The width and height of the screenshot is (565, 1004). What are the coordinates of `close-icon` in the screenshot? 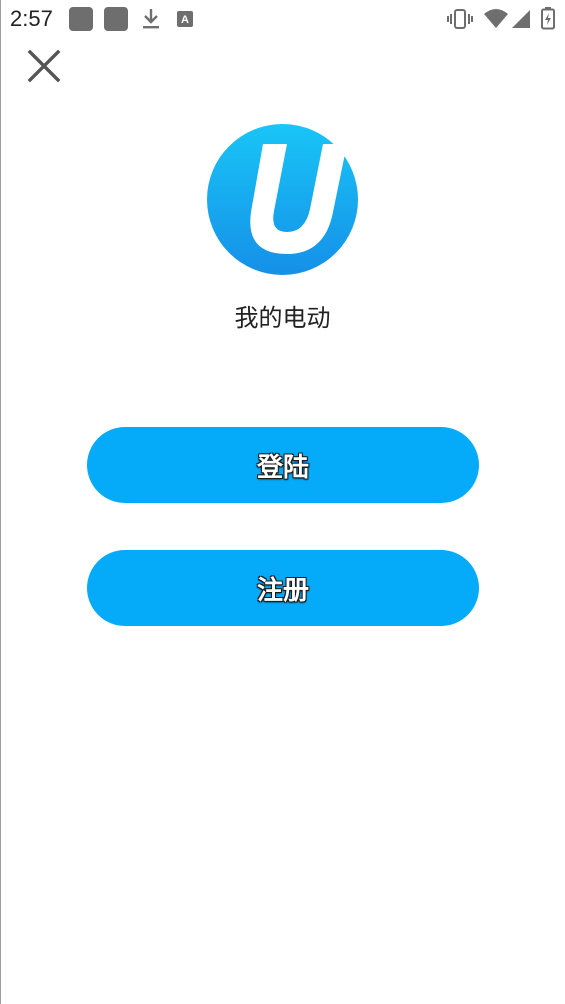 It's located at (44, 66).